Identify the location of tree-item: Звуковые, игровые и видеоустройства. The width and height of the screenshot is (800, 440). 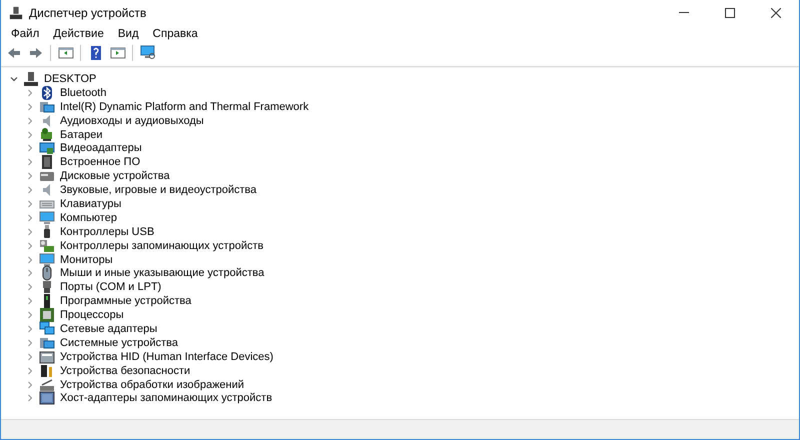
(158, 190).